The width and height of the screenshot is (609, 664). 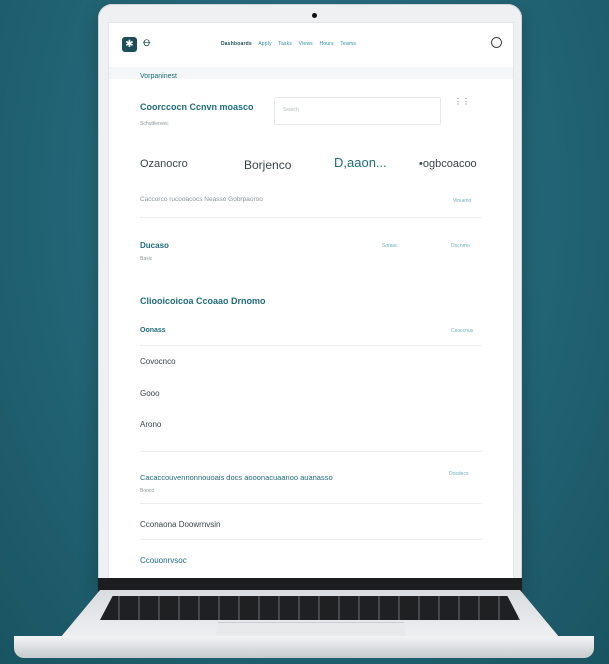 What do you see at coordinates (314, 15) in the screenshot?
I see `camera-icon` at bounding box center [314, 15].